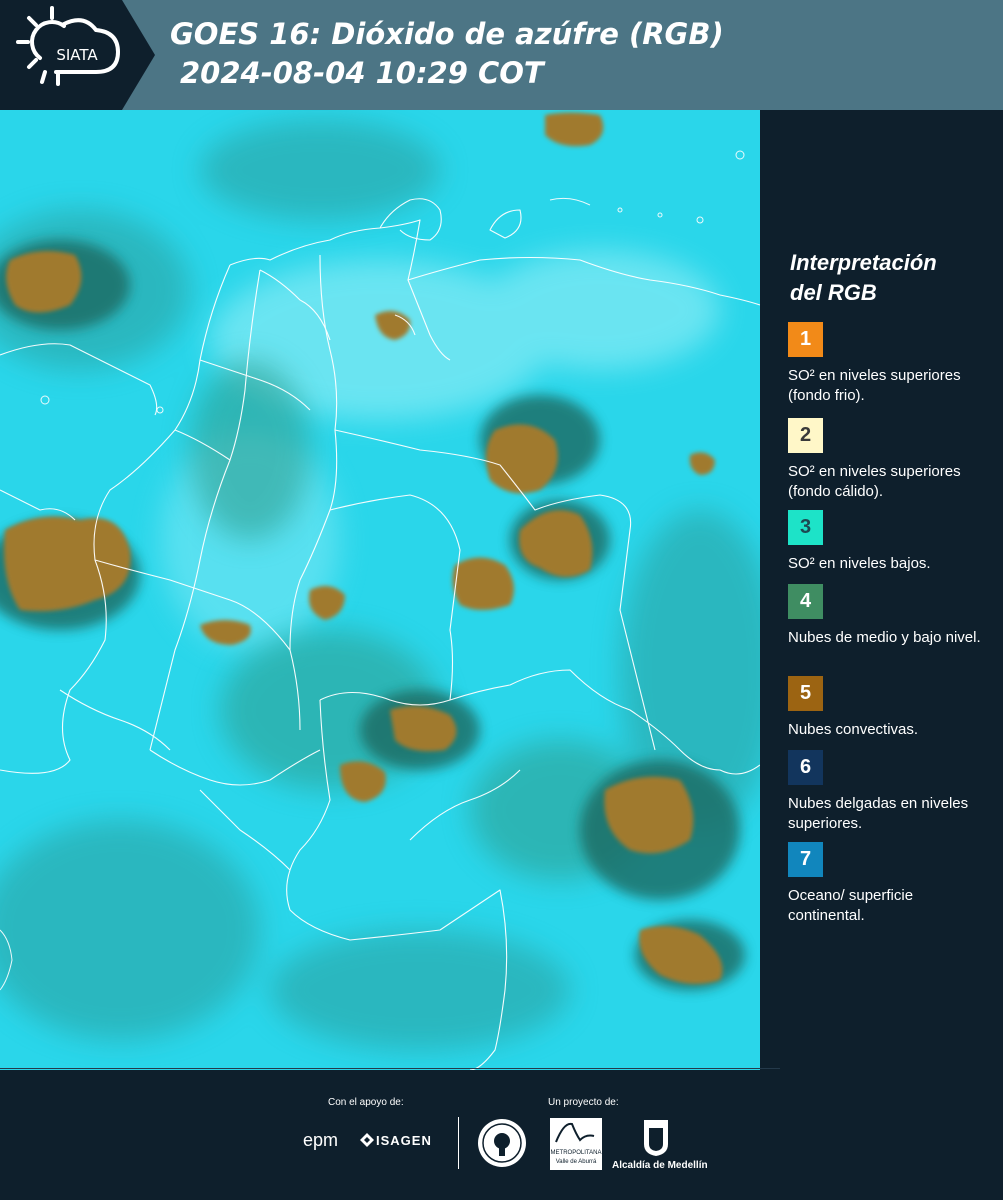  Describe the element at coordinates (576, 1162) in the screenshot. I see `area-line2: Valle de Aburrá` at that location.